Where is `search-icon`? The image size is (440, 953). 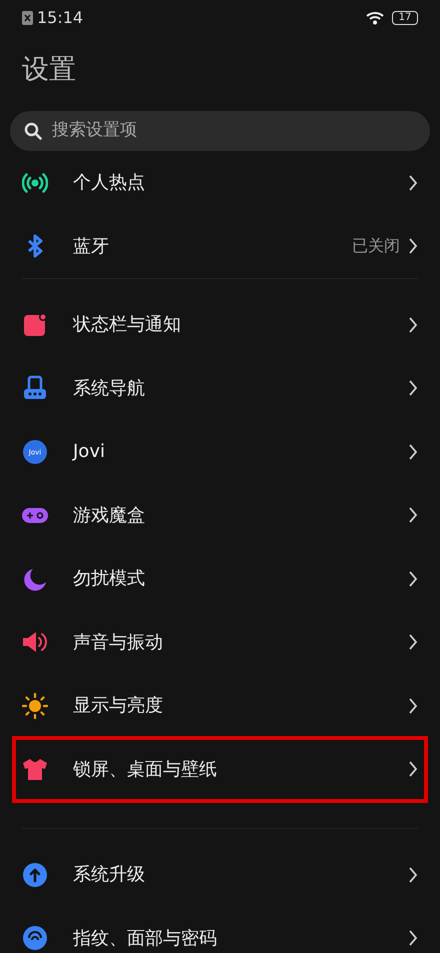 search-icon is located at coordinates (33, 131).